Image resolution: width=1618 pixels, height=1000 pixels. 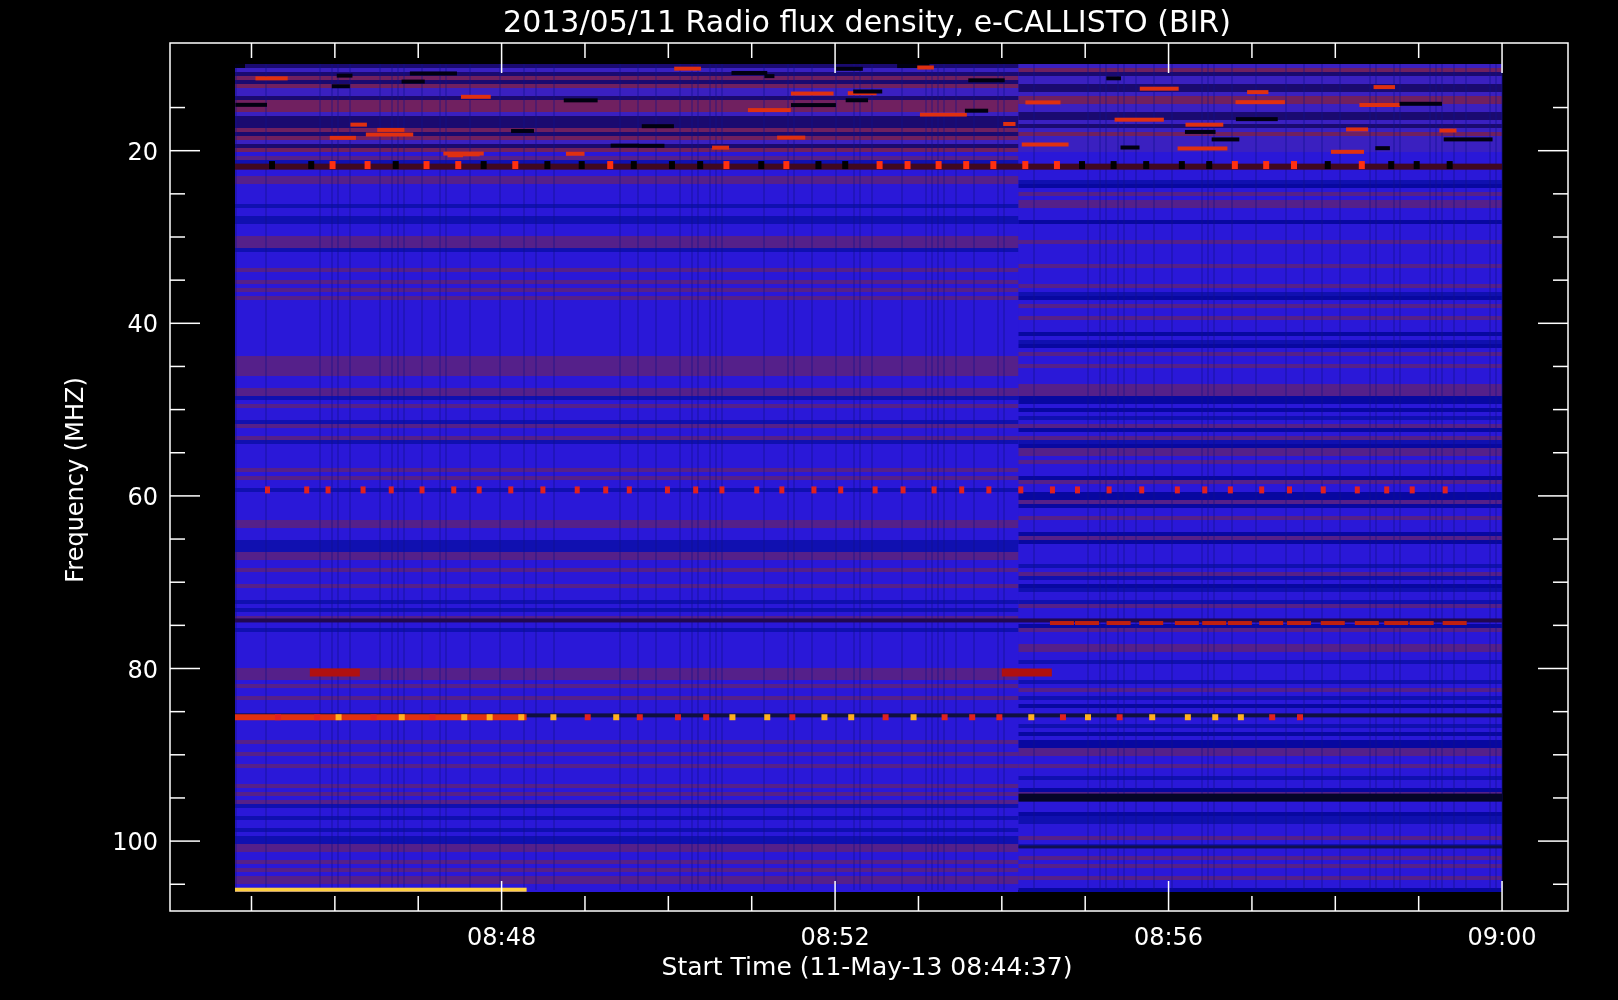 What do you see at coordinates (142, 669) in the screenshot?
I see `y-tick-label: 80` at bounding box center [142, 669].